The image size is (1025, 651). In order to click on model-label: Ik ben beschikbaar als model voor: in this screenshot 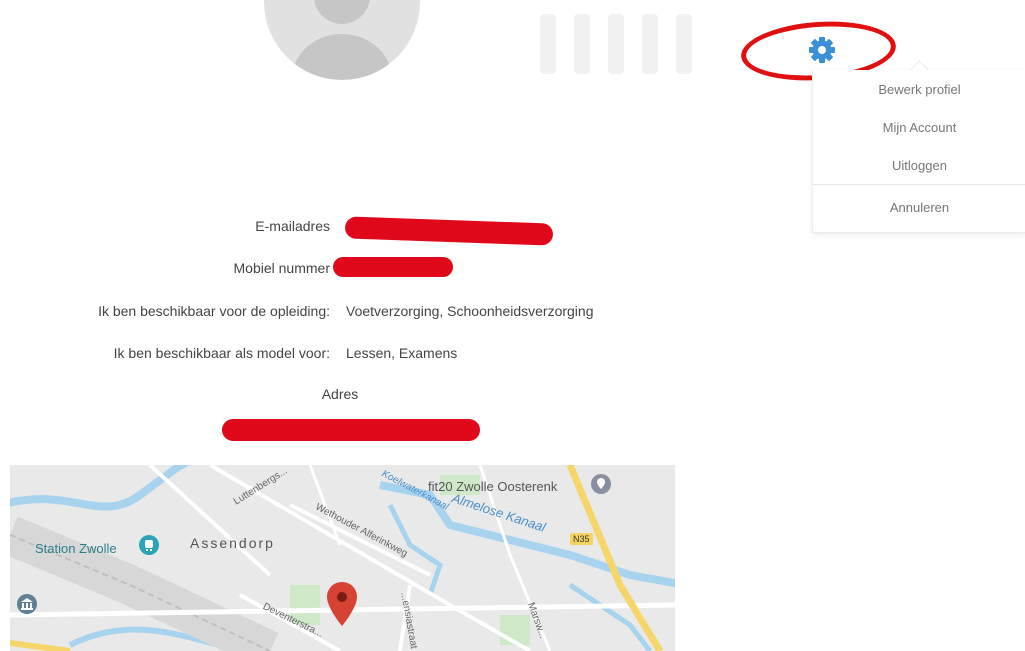, I will do `click(221, 353)`.